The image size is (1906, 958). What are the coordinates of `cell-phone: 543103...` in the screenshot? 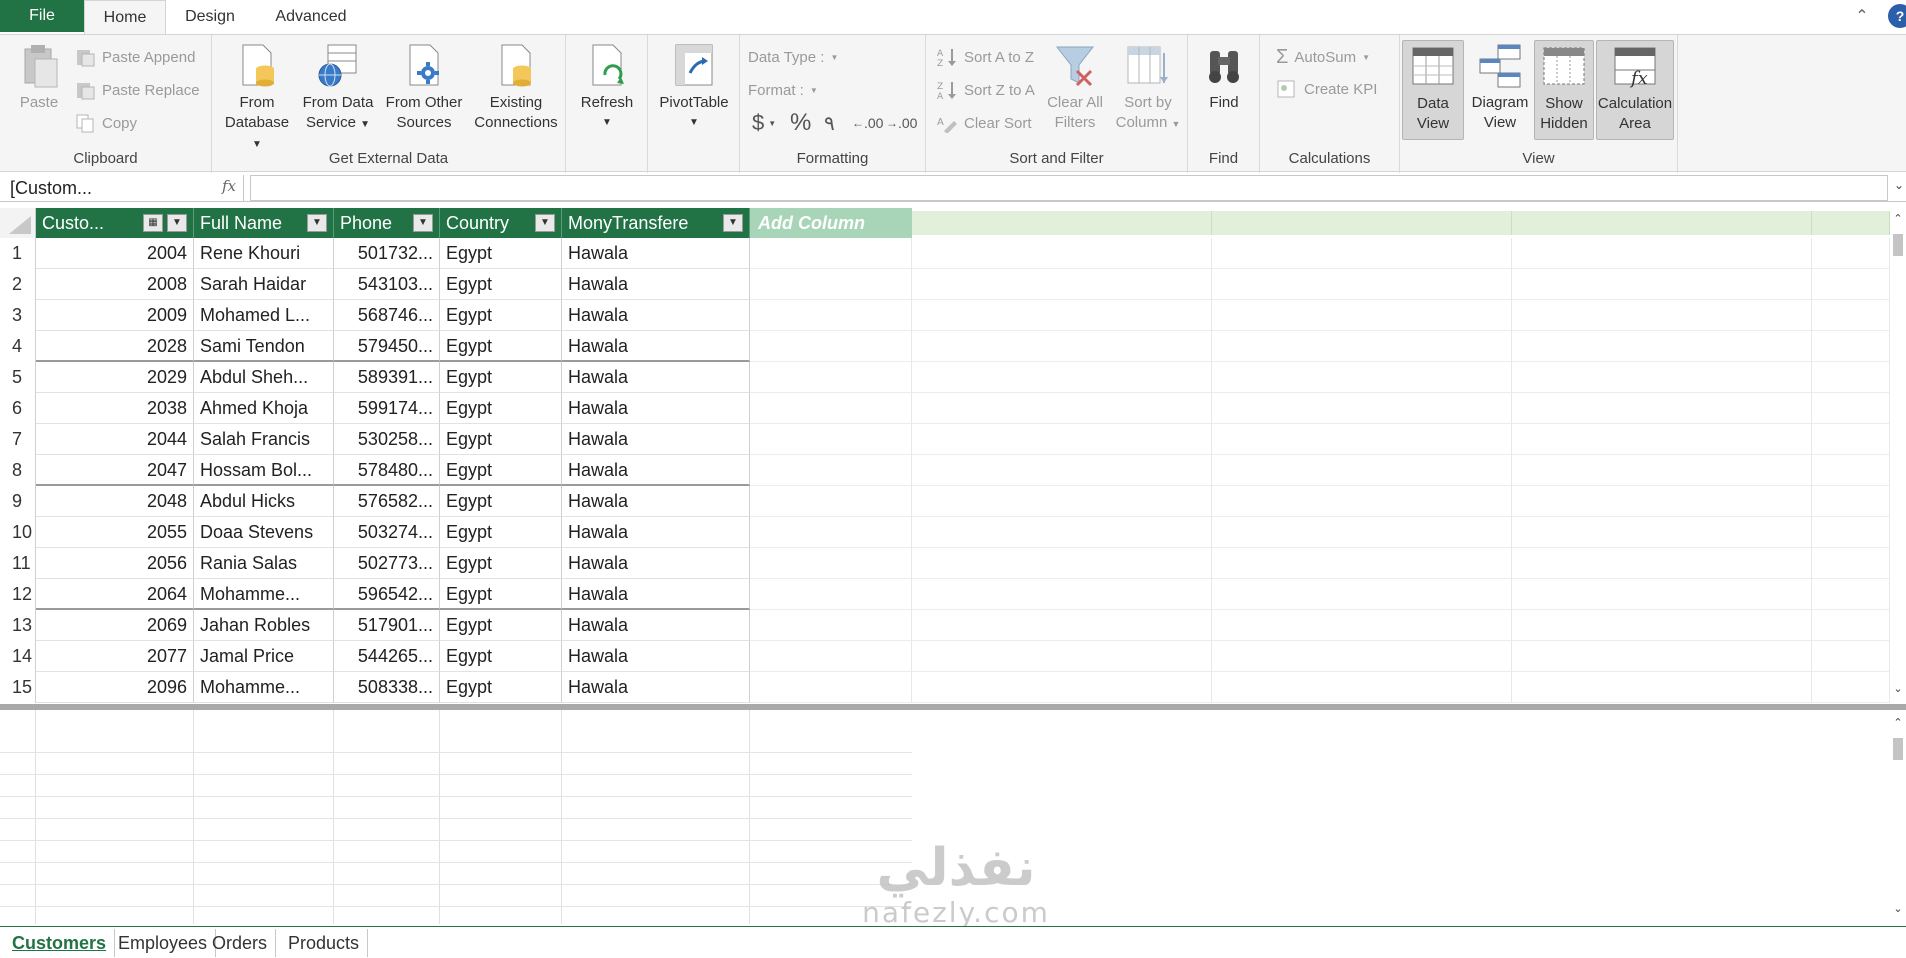 It's located at (387, 284).